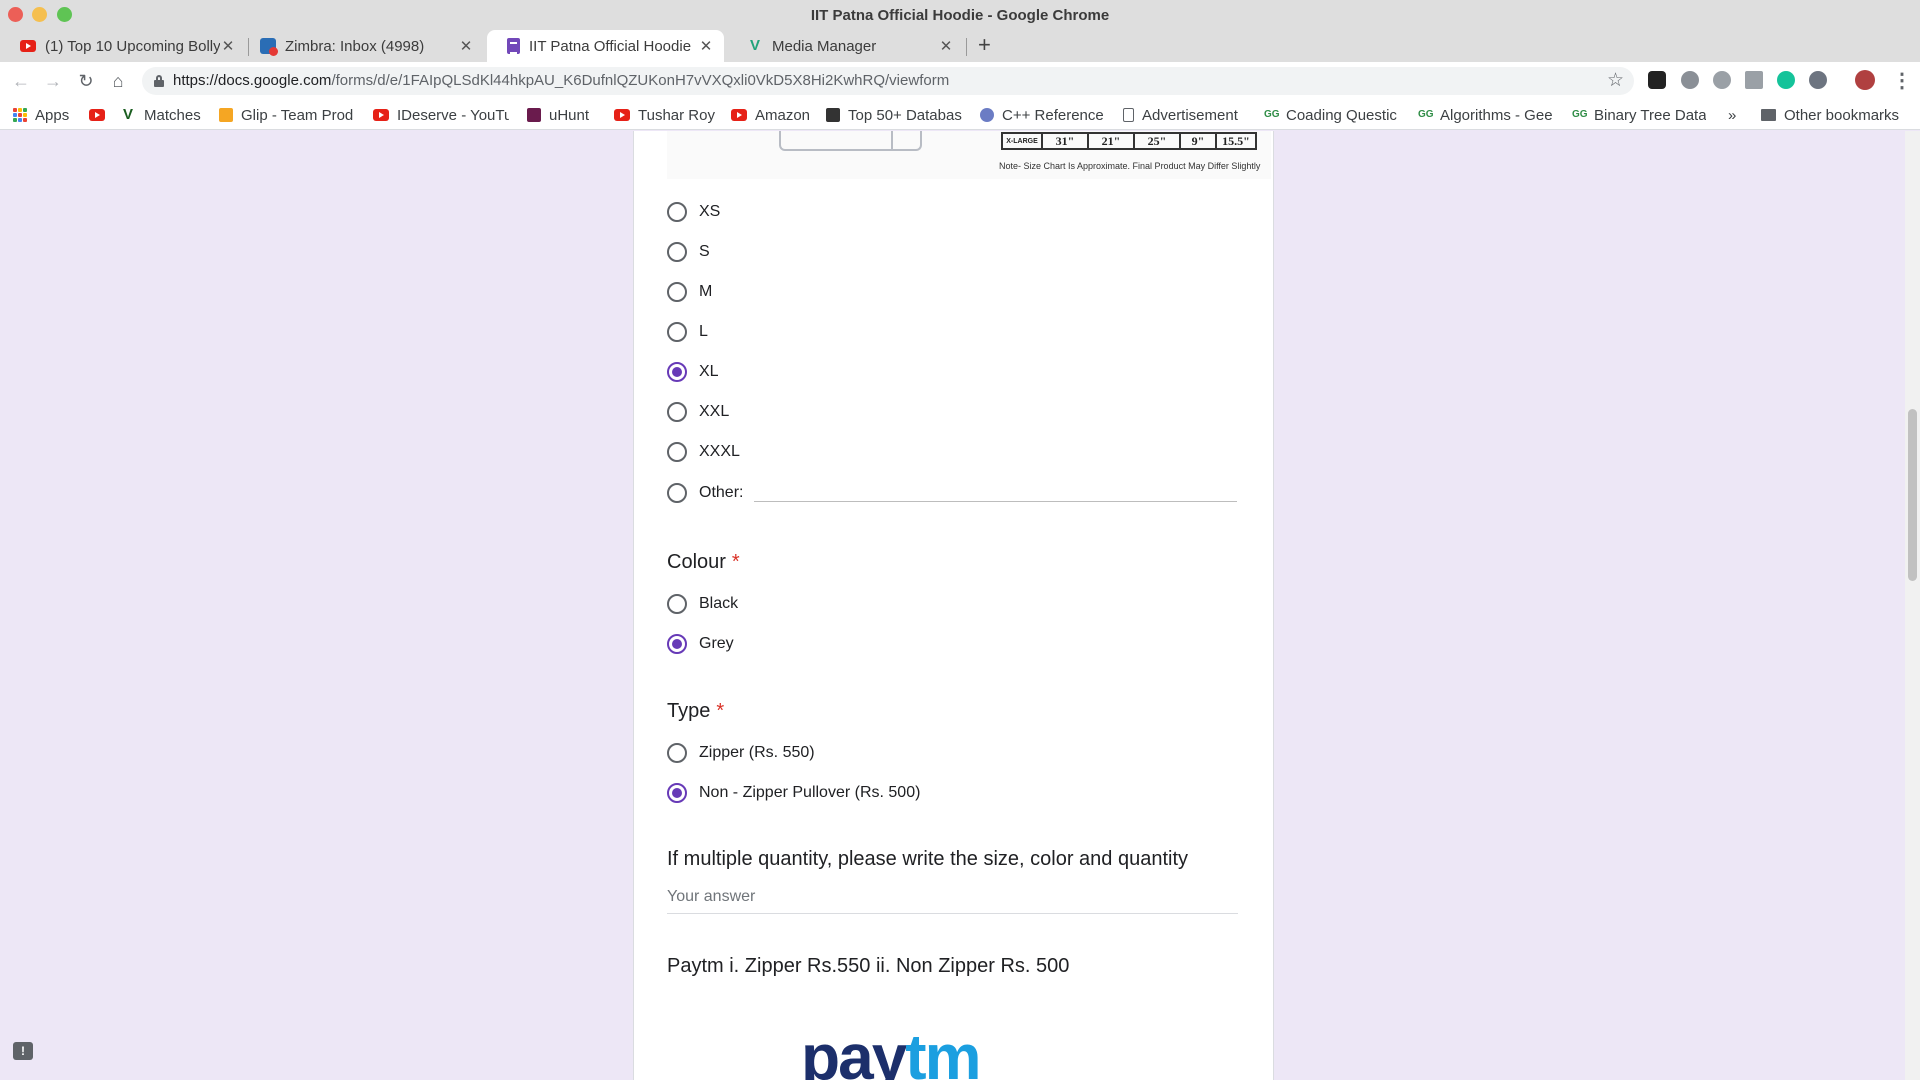 The image size is (1920, 1080). I want to click on bookmark-ideserve: IDeserve - YouTu, so click(441, 115).